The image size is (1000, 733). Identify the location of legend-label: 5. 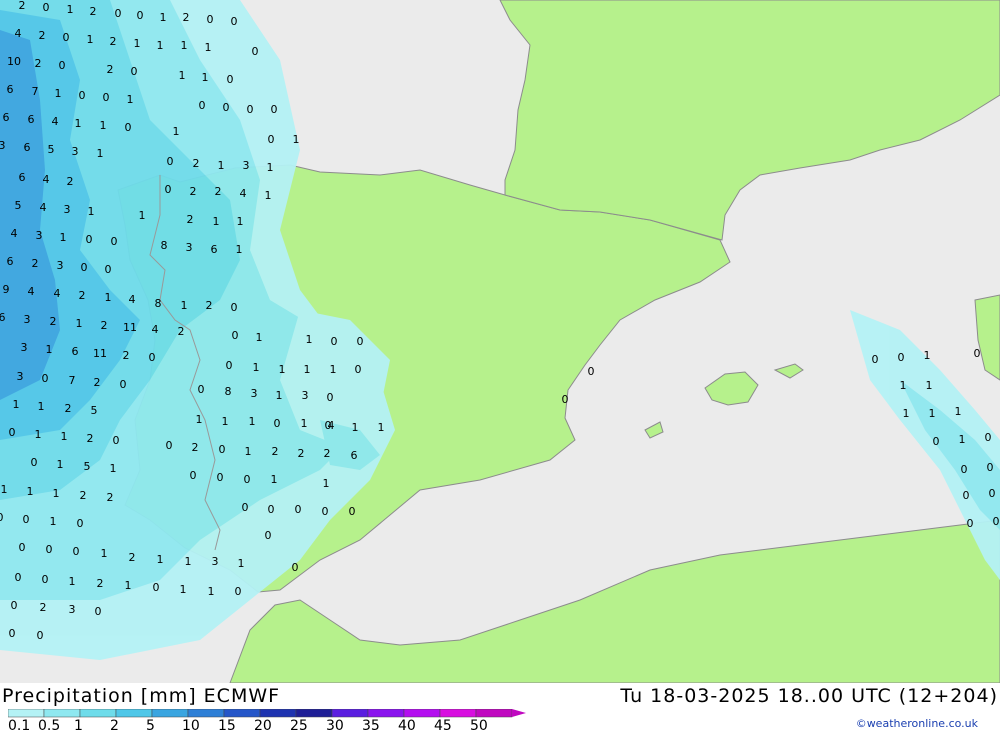
(150, 724).